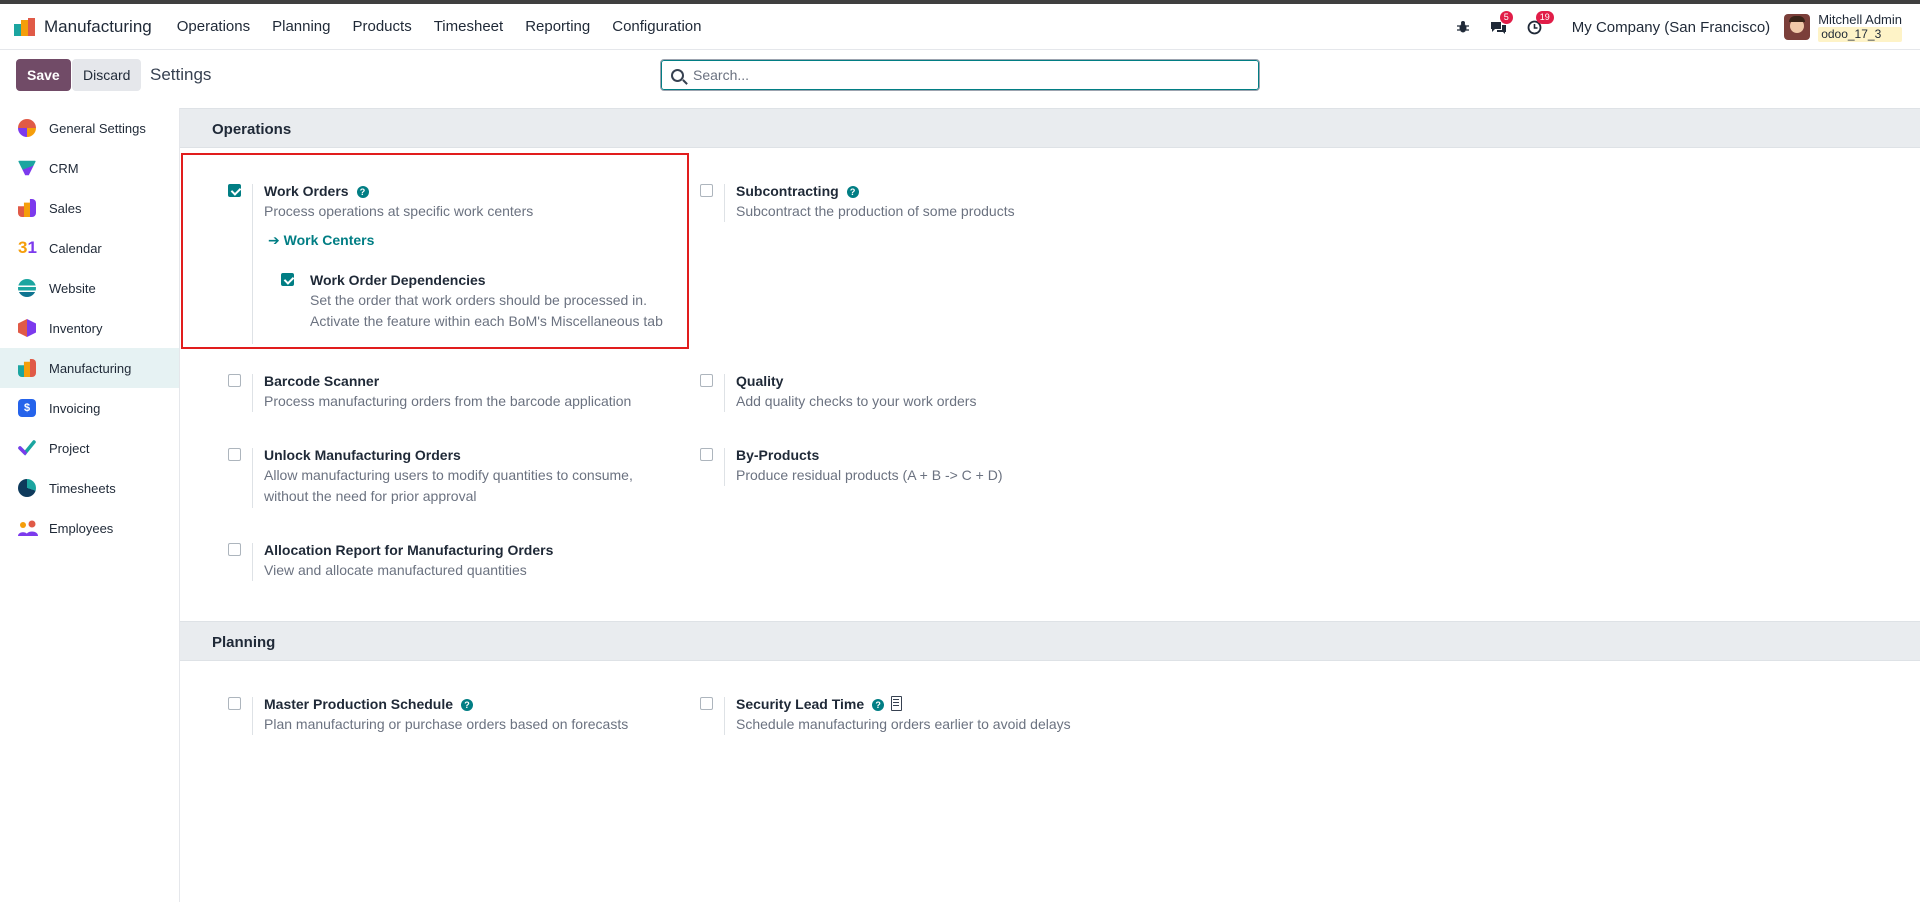 The width and height of the screenshot is (1920, 902). What do you see at coordinates (468, 26) in the screenshot?
I see `menu-timesheet: Timesheet` at bounding box center [468, 26].